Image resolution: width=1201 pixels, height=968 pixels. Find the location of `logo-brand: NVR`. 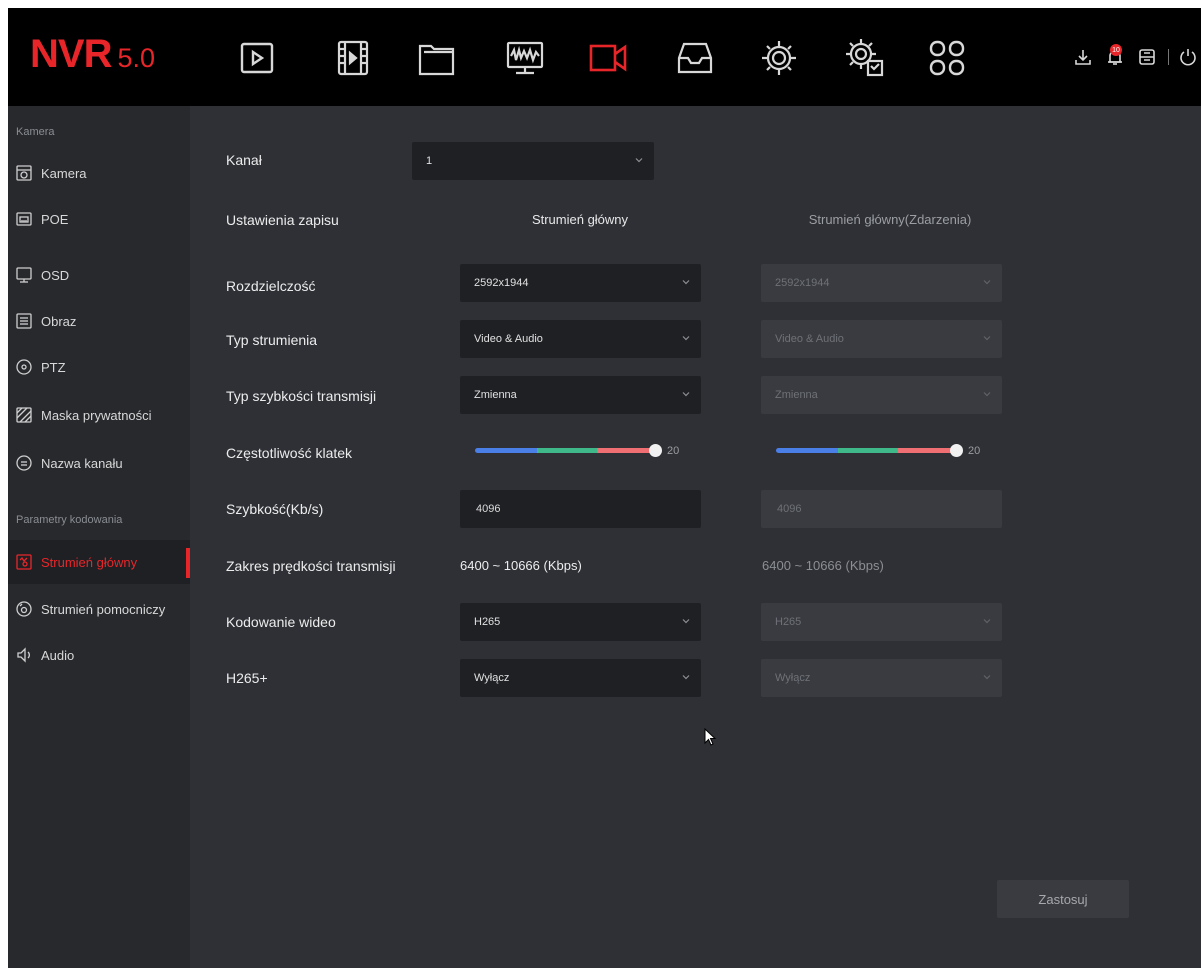

logo-brand: NVR is located at coordinates (71, 54).